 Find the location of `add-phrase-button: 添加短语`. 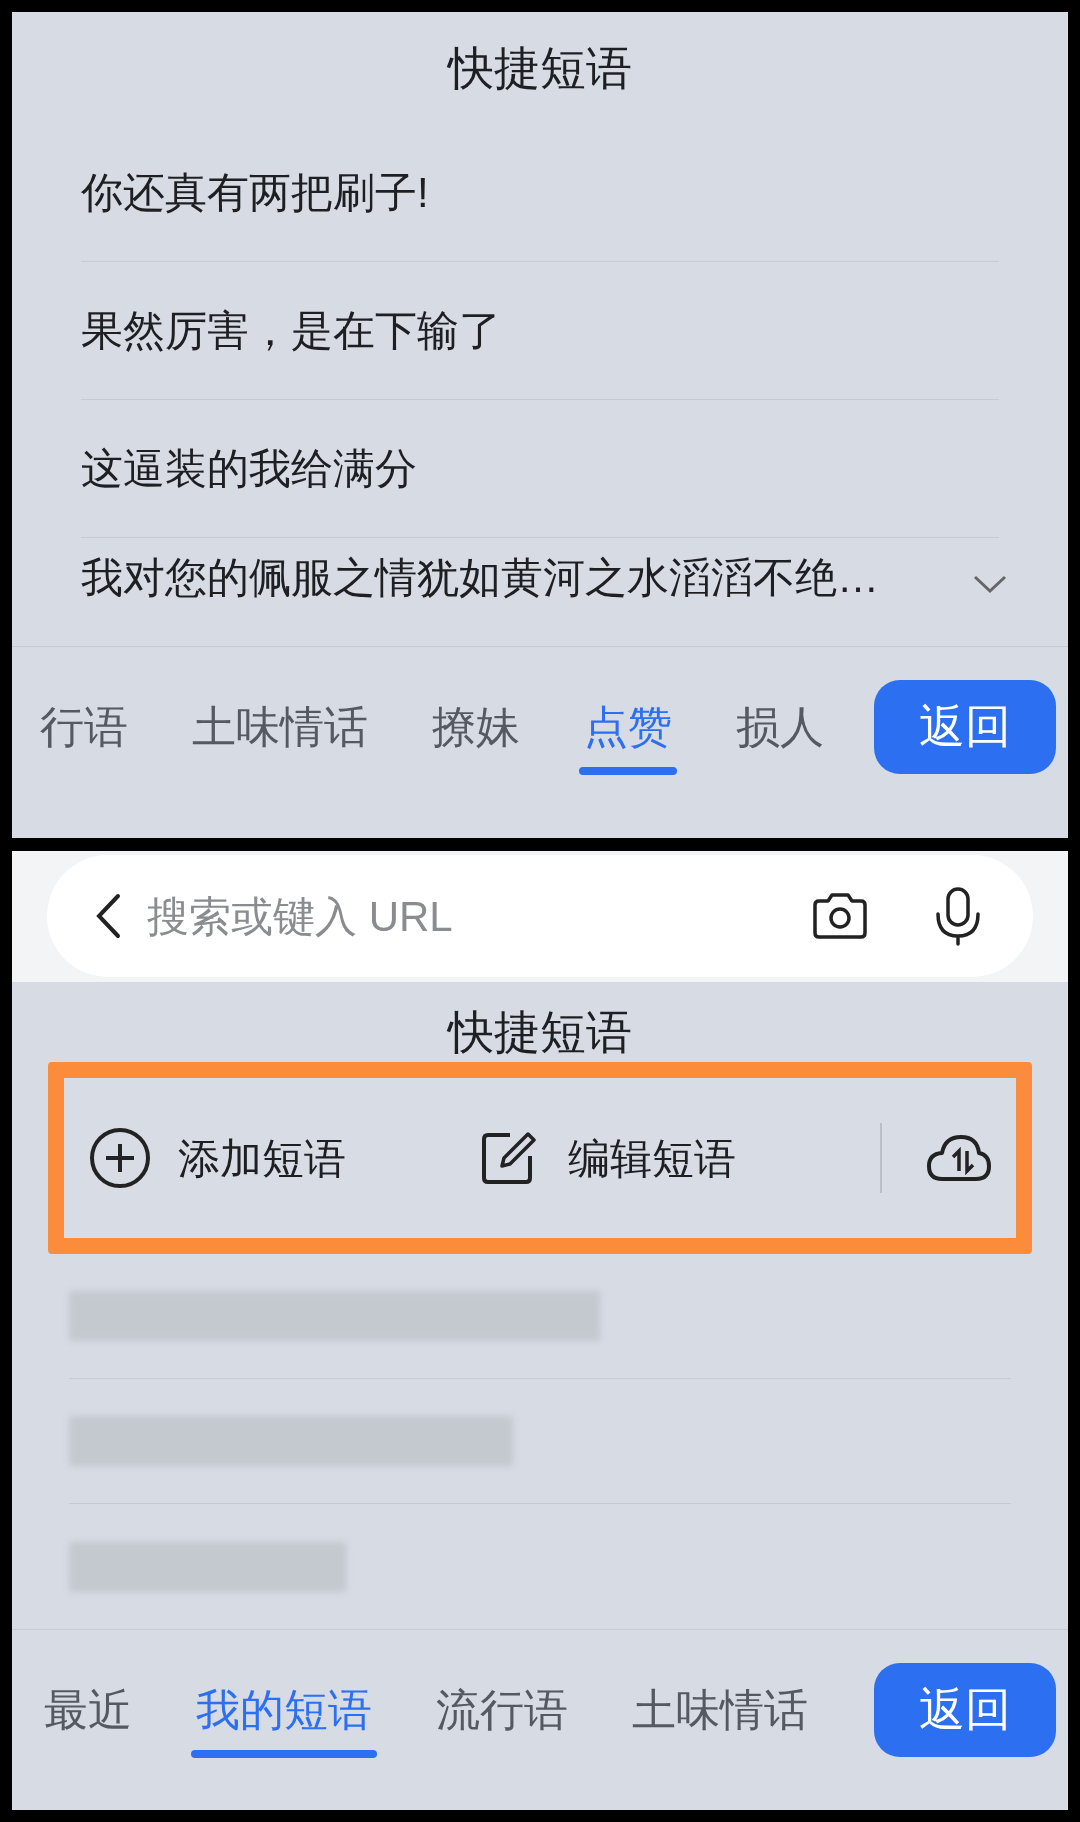

add-phrase-button: 添加短语 is located at coordinates (284, 1158).